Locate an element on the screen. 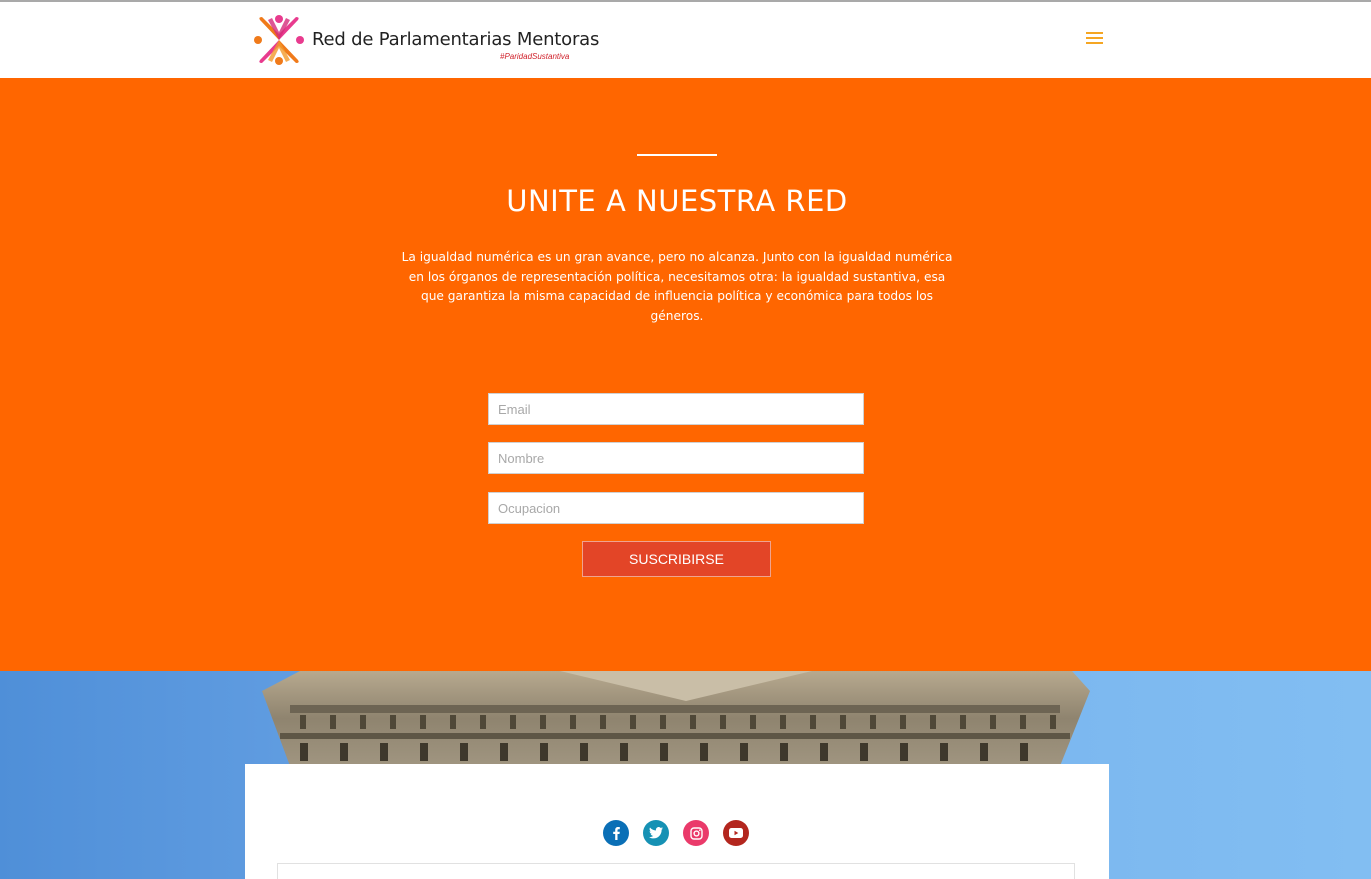 Image resolution: width=1371 pixels, height=879 pixels. site-tagline: #ParidadSustantiva is located at coordinates (535, 56).